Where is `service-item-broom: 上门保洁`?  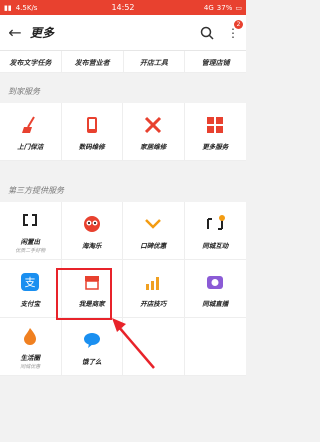
service-item-broom: 上门保洁 is located at coordinates (31, 132).